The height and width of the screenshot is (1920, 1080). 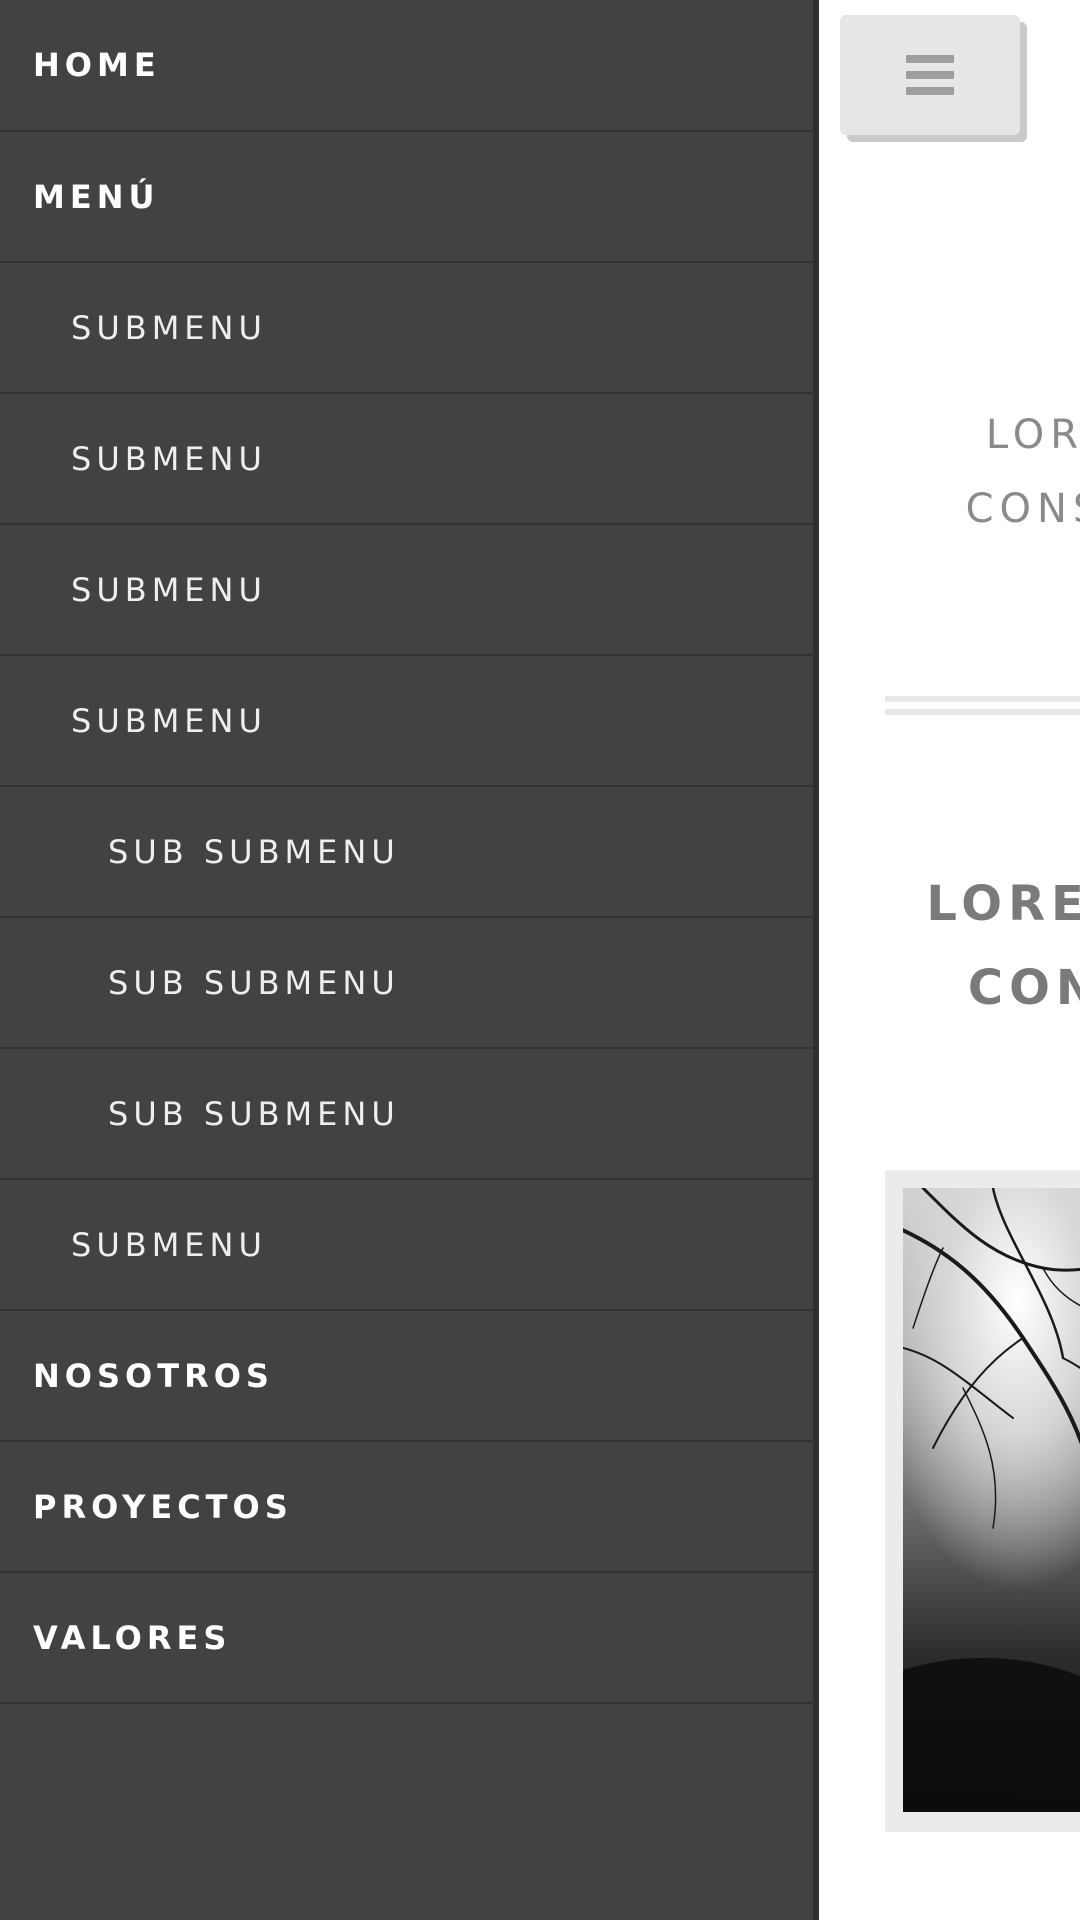 I want to click on nav-item-proyectos: PROYECTOS, so click(x=406, y=1507).